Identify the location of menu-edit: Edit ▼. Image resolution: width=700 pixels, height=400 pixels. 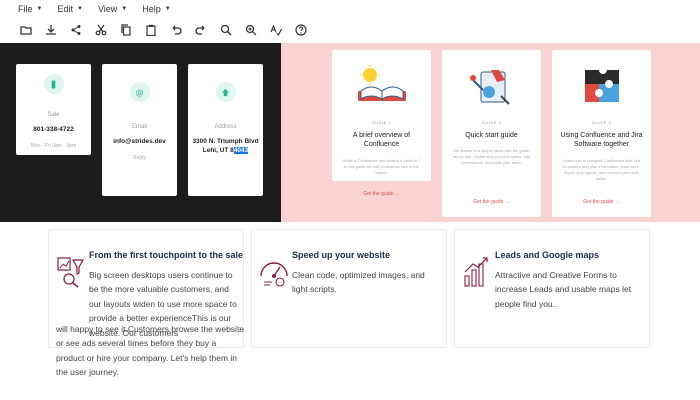
(69, 9).